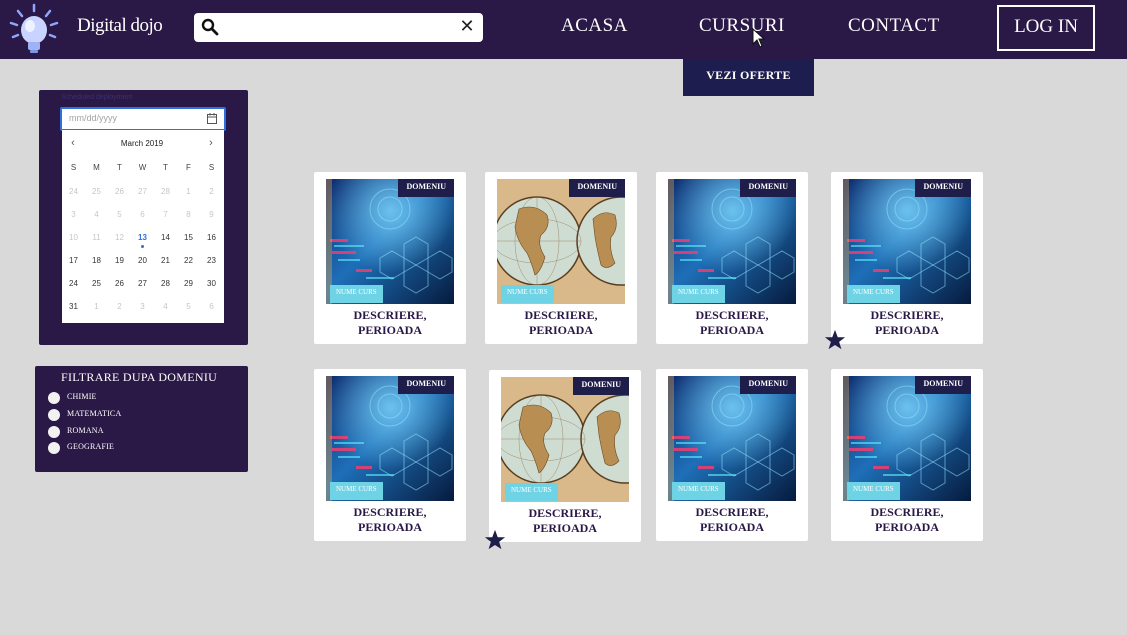  Describe the element at coordinates (742, 26) in the screenshot. I see `nav-cursuri: CURSURI` at that location.